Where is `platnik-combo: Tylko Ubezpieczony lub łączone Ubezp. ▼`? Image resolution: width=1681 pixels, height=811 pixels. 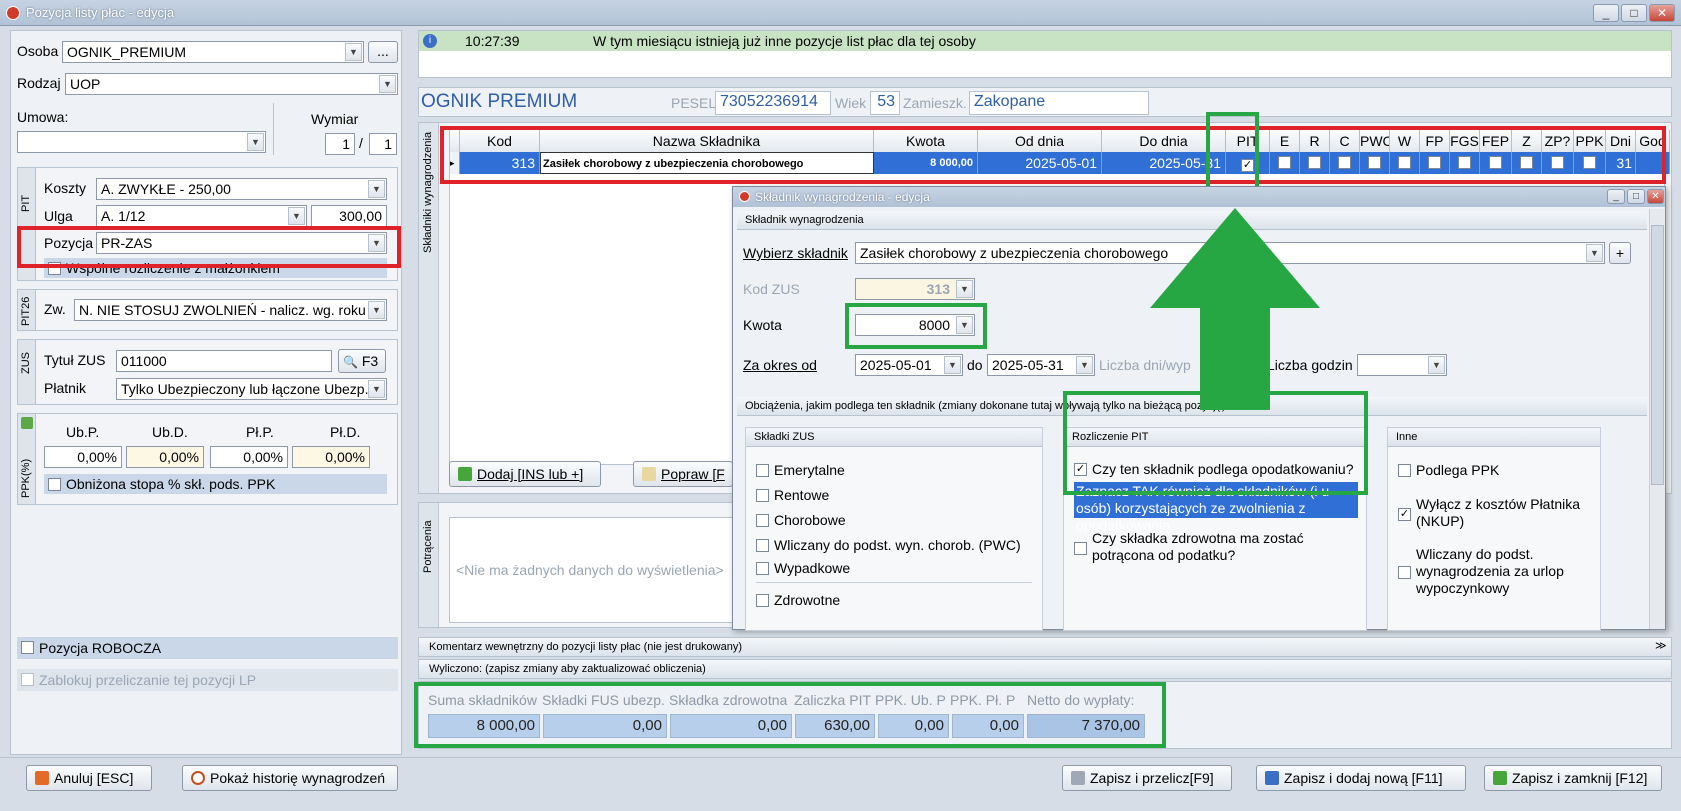 platnik-combo: Tylko Ubezpieczony lub łączone Ubezp. ▼ is located at coordinates (251, 389).